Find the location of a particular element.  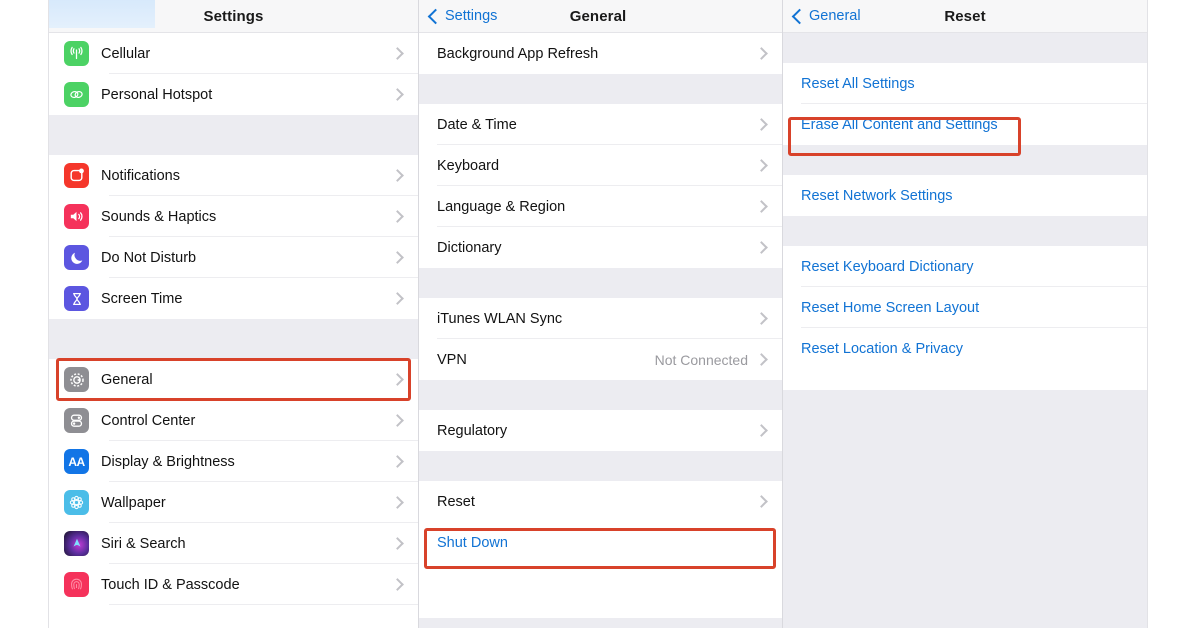

general-item-label: Regulatory is located at coordinates (472, 430).